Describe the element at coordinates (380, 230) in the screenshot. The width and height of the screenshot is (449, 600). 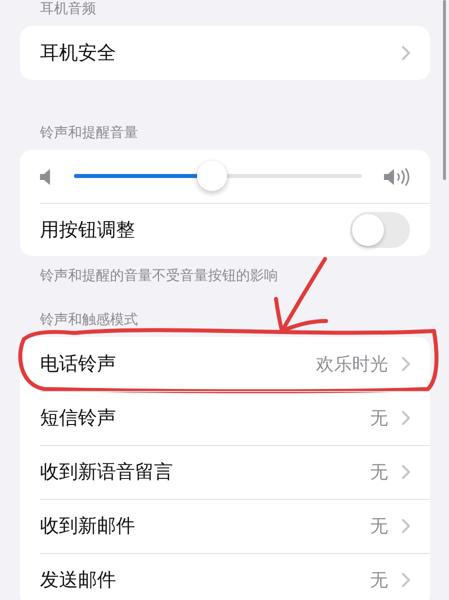
I see `toggle-switch` at that location.